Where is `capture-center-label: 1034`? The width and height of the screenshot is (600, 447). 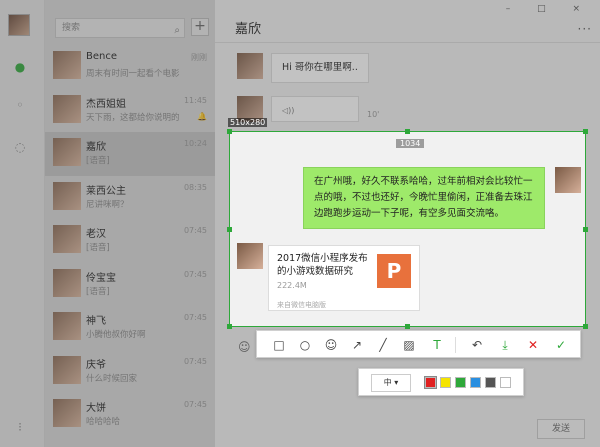
capture-center-label: 1034 is located at coordinates (410, 143).